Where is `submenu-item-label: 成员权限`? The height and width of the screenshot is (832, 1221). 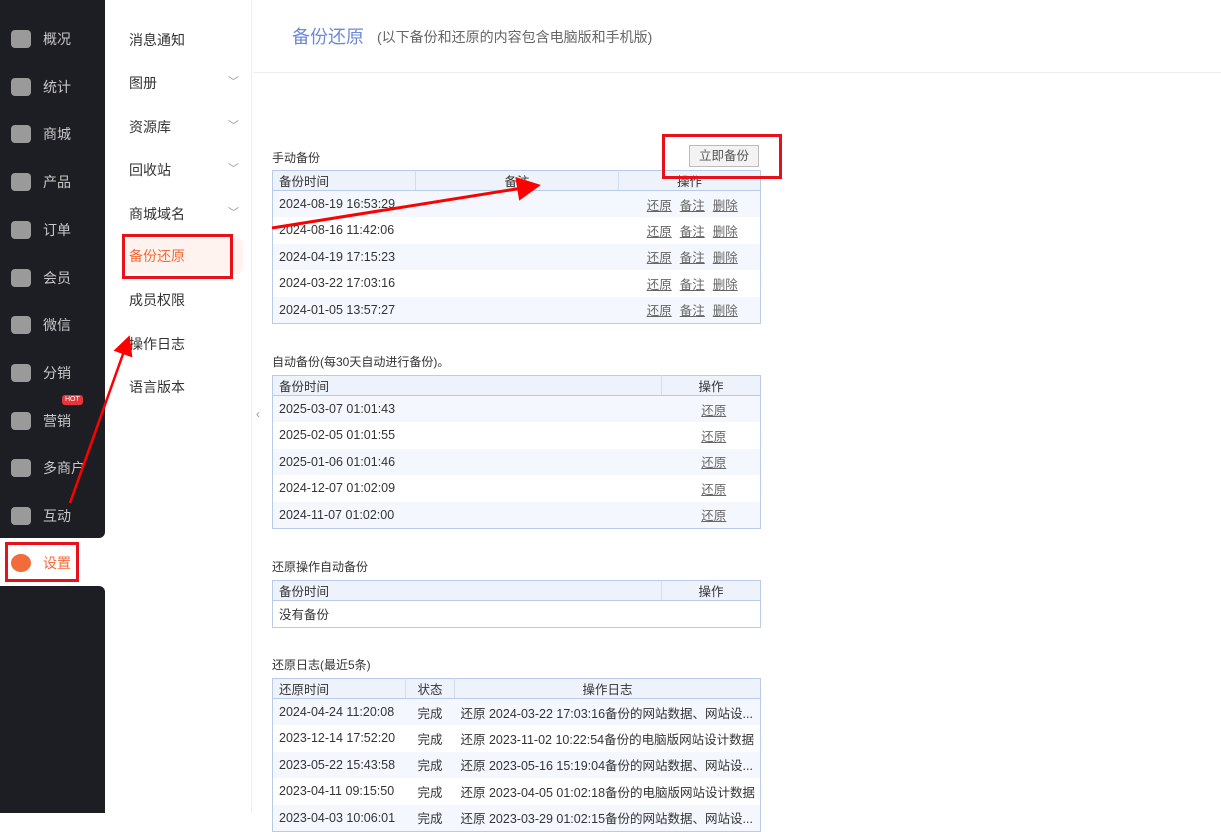
submenu-item-label: 成员权限 is located at coordinates (157, 300).